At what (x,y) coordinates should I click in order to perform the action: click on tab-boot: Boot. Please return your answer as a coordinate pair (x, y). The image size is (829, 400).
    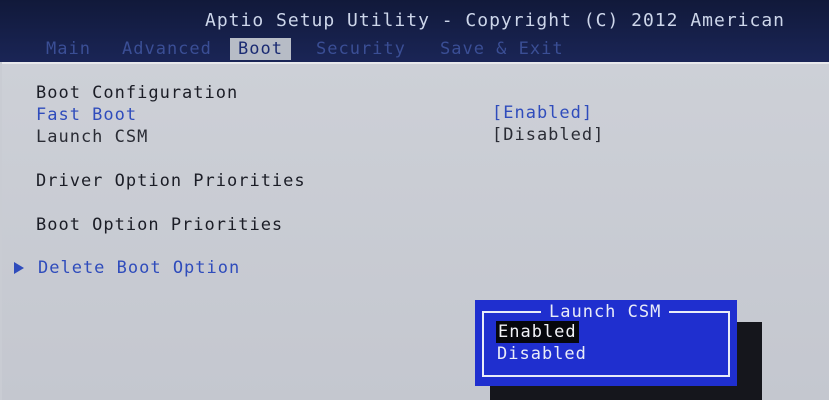
    Looking at the image, I should click on (260, 49).